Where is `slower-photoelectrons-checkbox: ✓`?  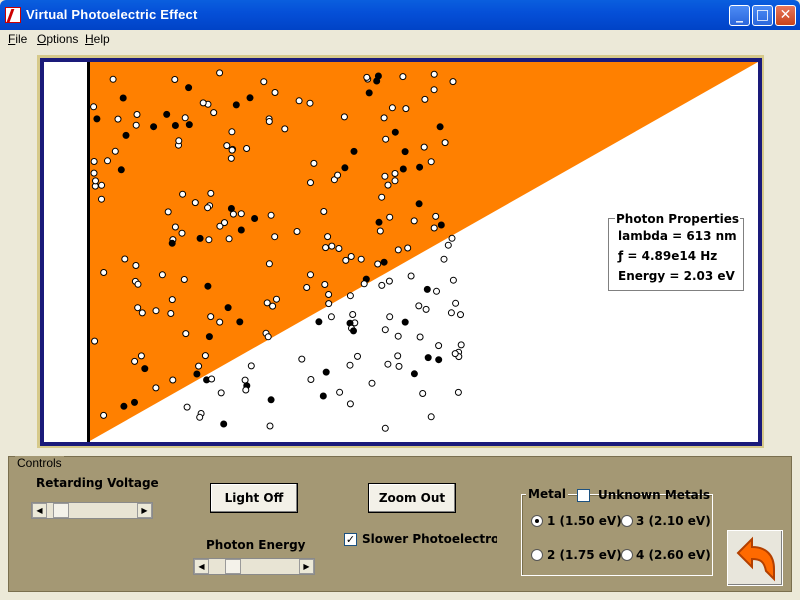
slower-photoelectrons-checkbox: ✓ is located at coordinates (350, 539).